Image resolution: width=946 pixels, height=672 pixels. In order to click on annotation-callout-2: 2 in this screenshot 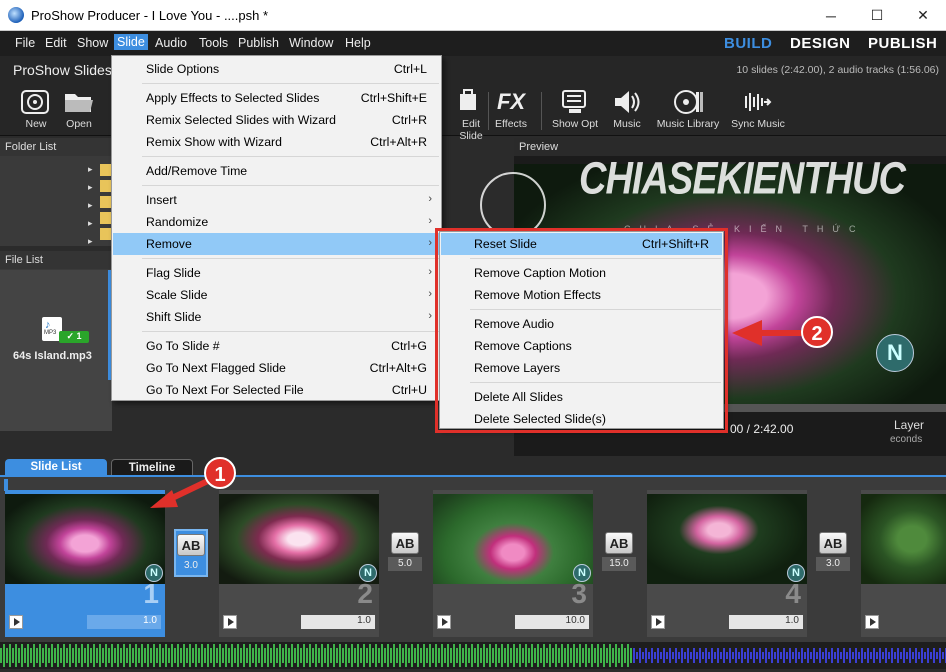, I will do `click(817, 332)`.